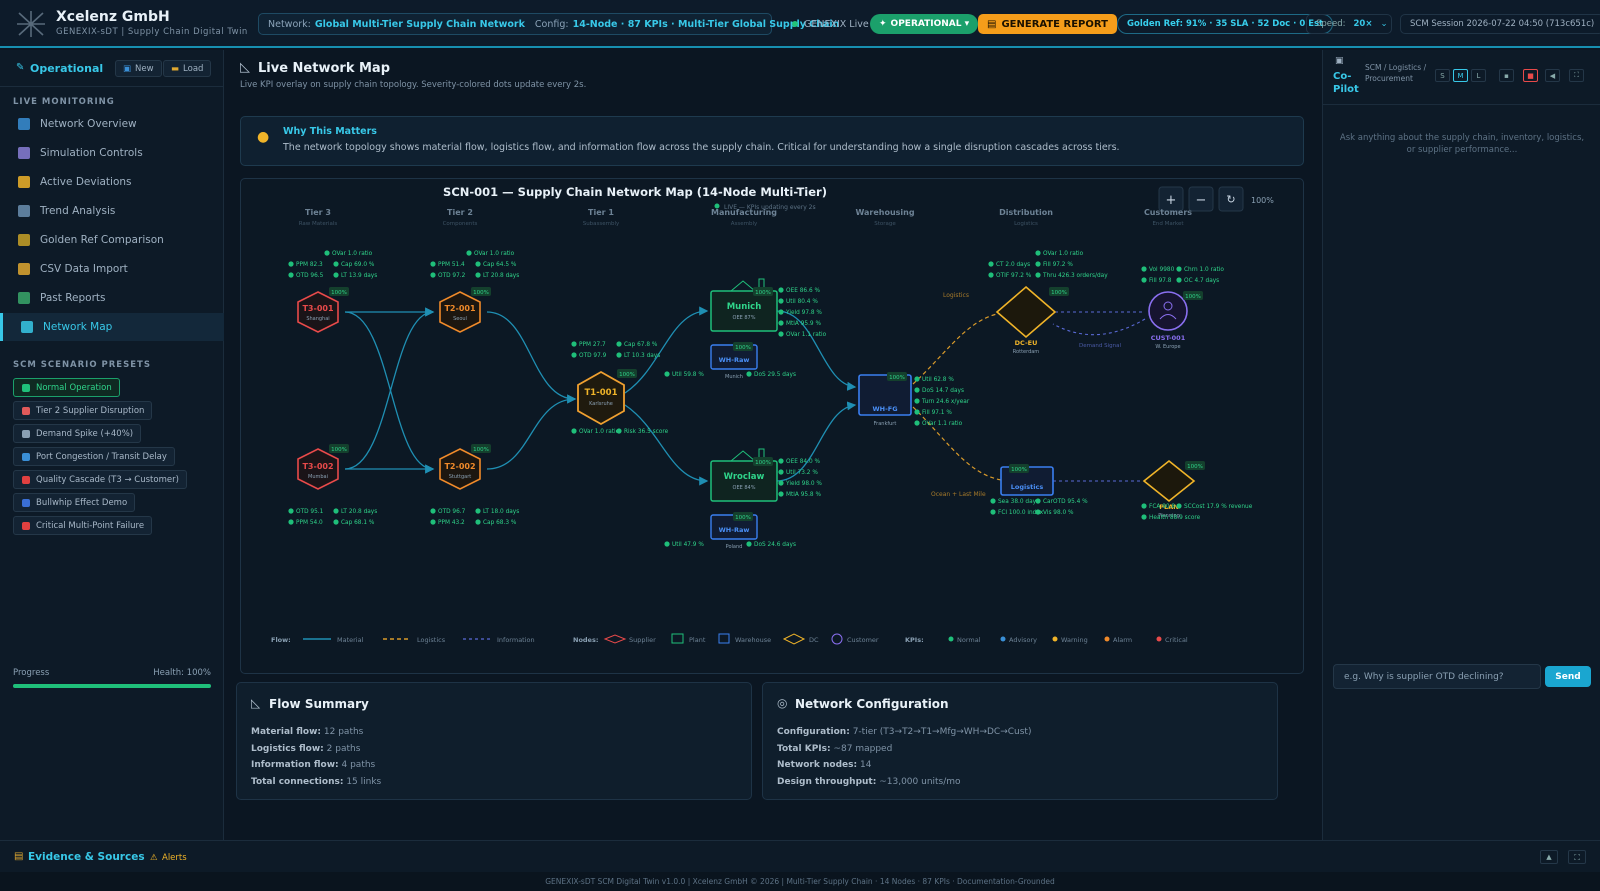 This screenshot has height=891, width=1600. I want to click on kpi-munich-0: OEE 86.6 %, so click(799, 290).